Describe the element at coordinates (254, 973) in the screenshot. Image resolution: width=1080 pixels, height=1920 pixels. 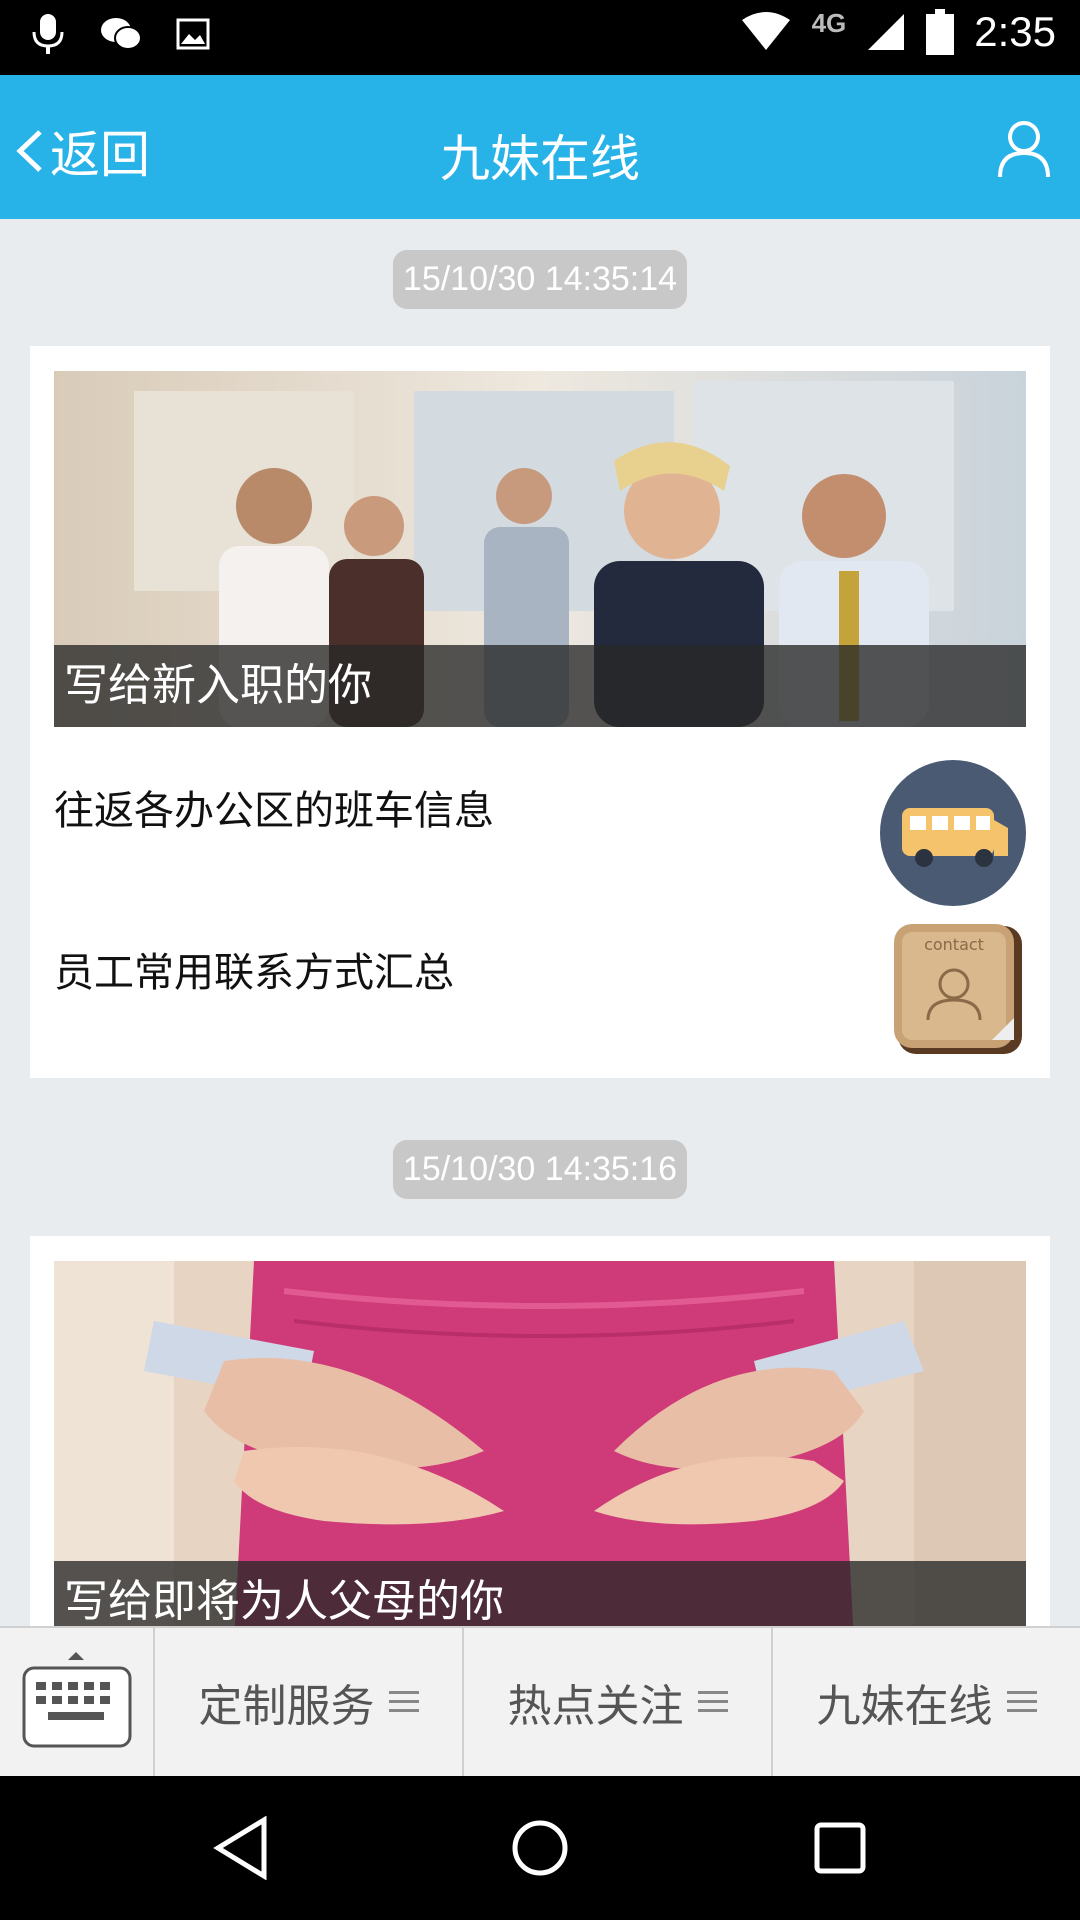
I see `list-item-title: 员工常用联系方式汇总` at that location.